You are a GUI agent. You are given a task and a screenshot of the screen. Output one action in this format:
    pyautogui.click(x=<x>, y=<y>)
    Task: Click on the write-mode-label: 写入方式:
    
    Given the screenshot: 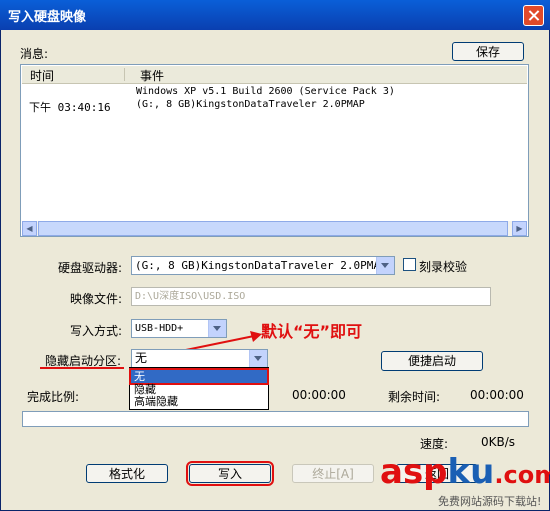 What is the action you would take?
    pyautogui.click(x=96, y=331)
    